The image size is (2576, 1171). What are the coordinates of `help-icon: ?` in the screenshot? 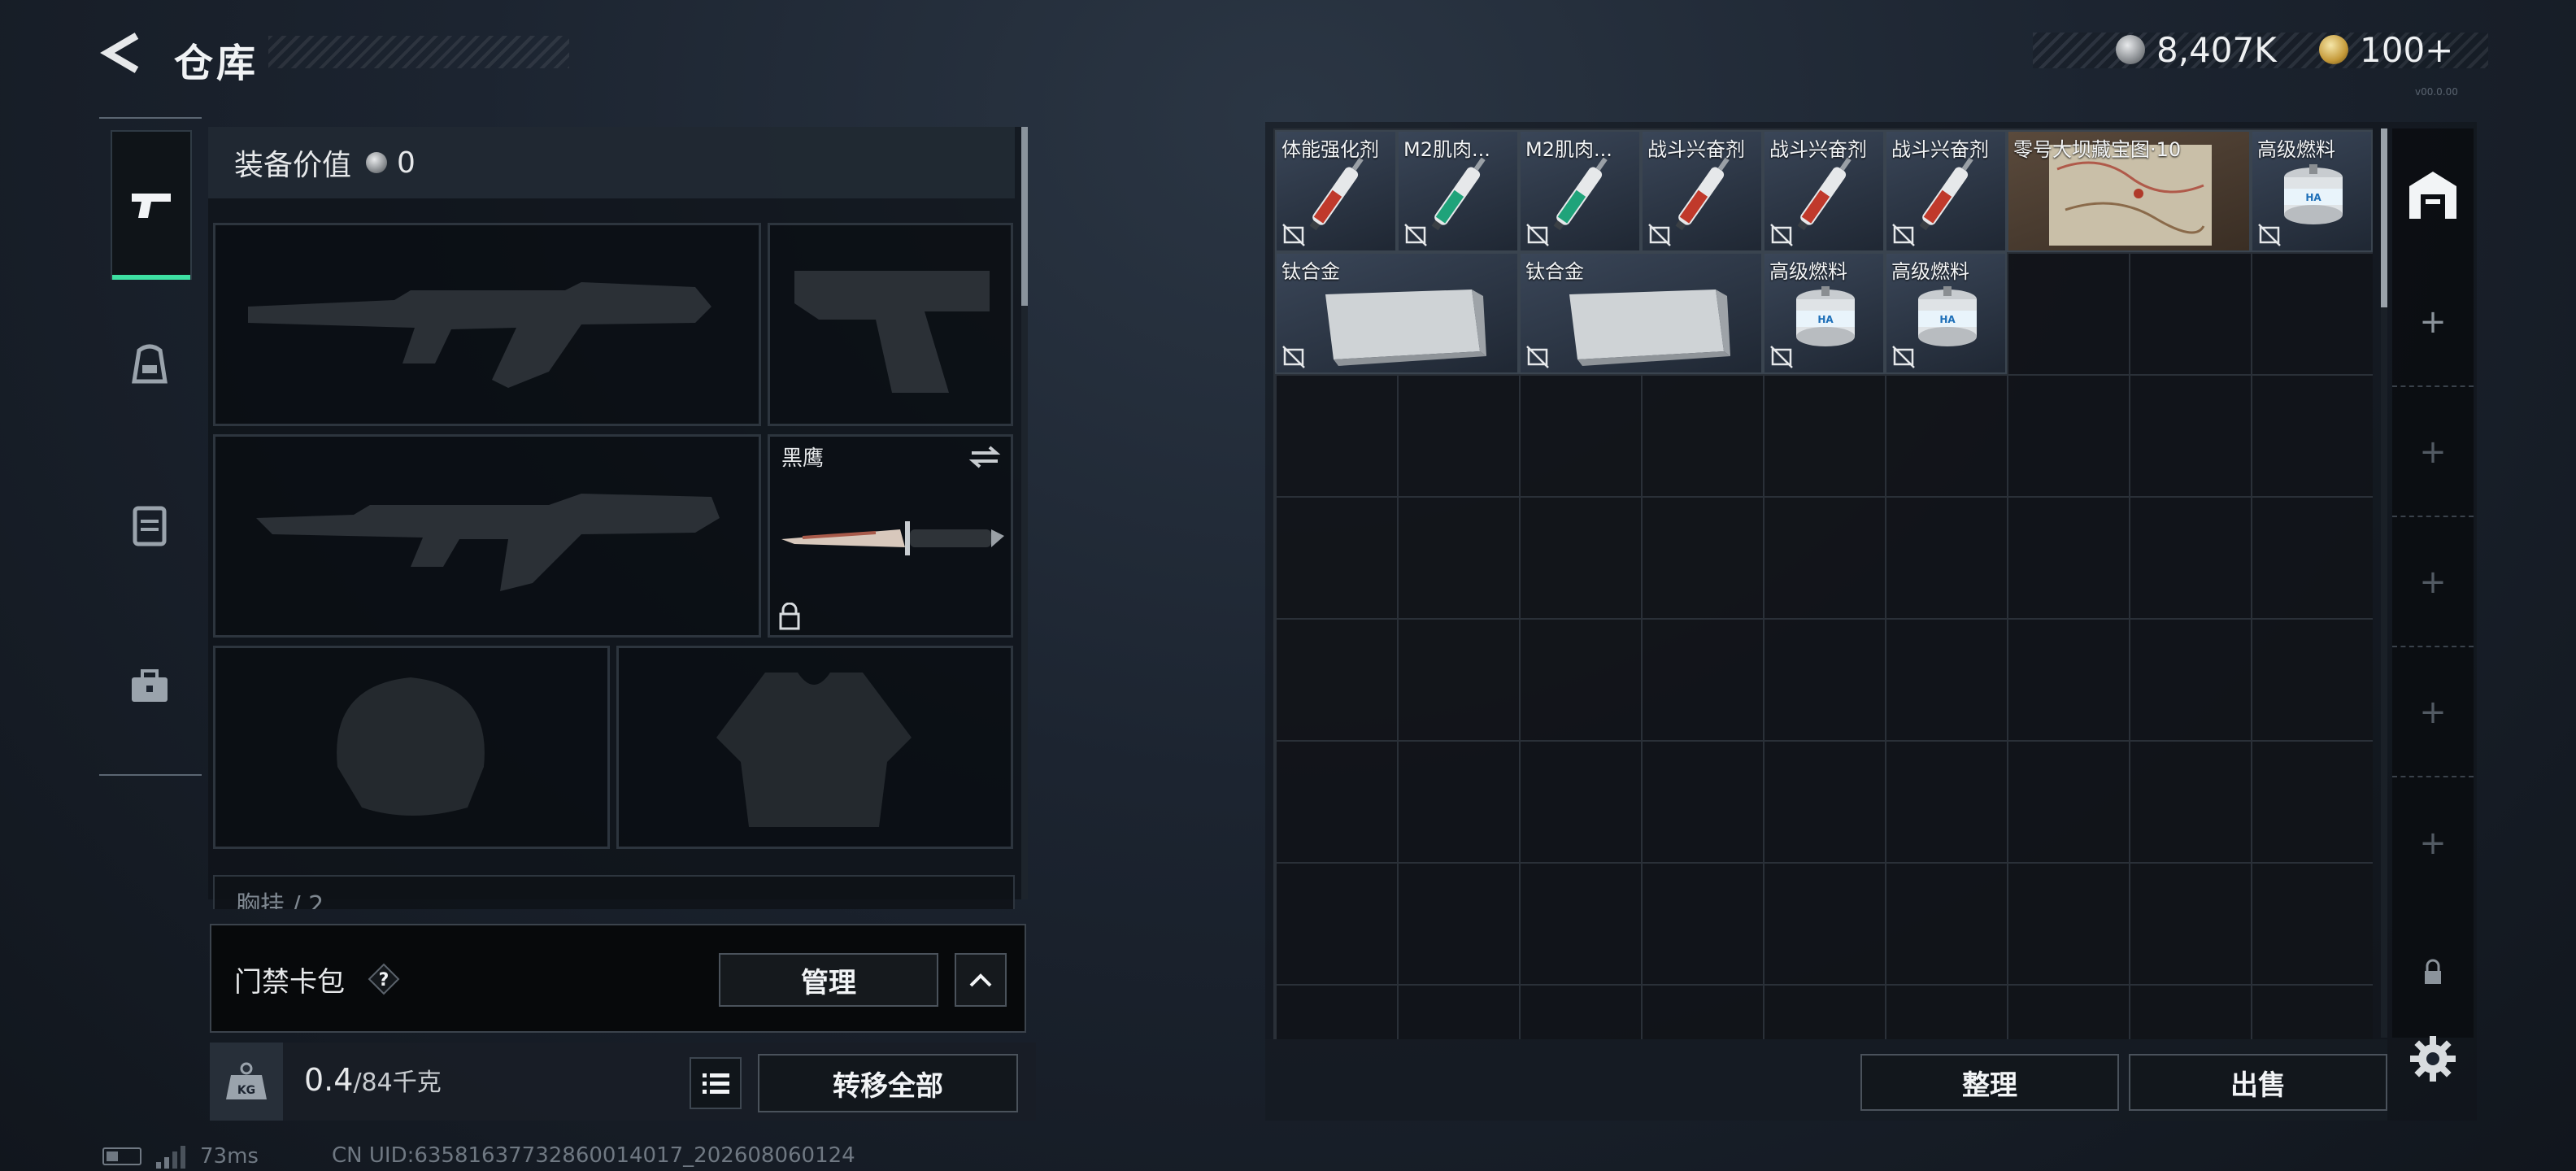 It's located at (384, 979).